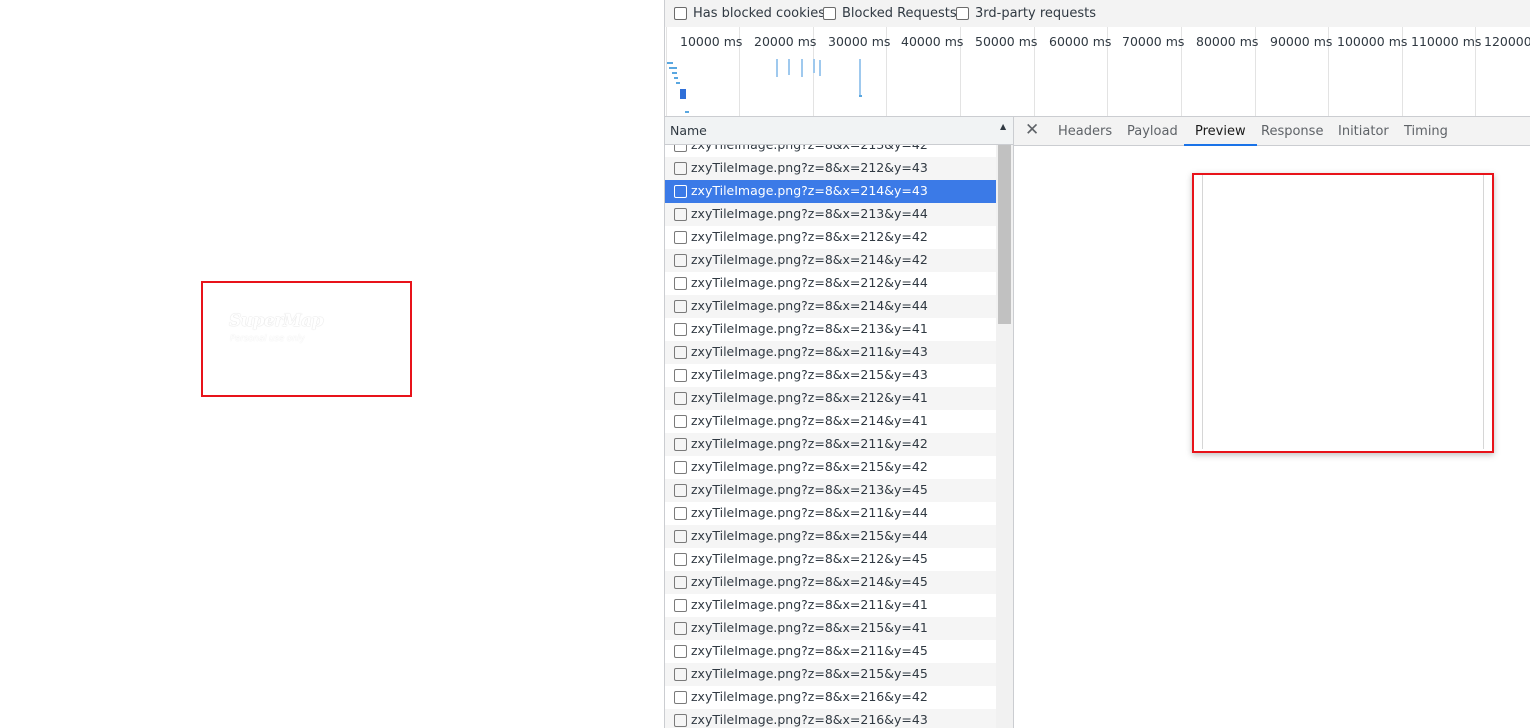  Describe the element at coordinates (830, 467) in the screenshot. I see `request-row: zxyTileImage.png?z=8&x=215&y=42` at that location.